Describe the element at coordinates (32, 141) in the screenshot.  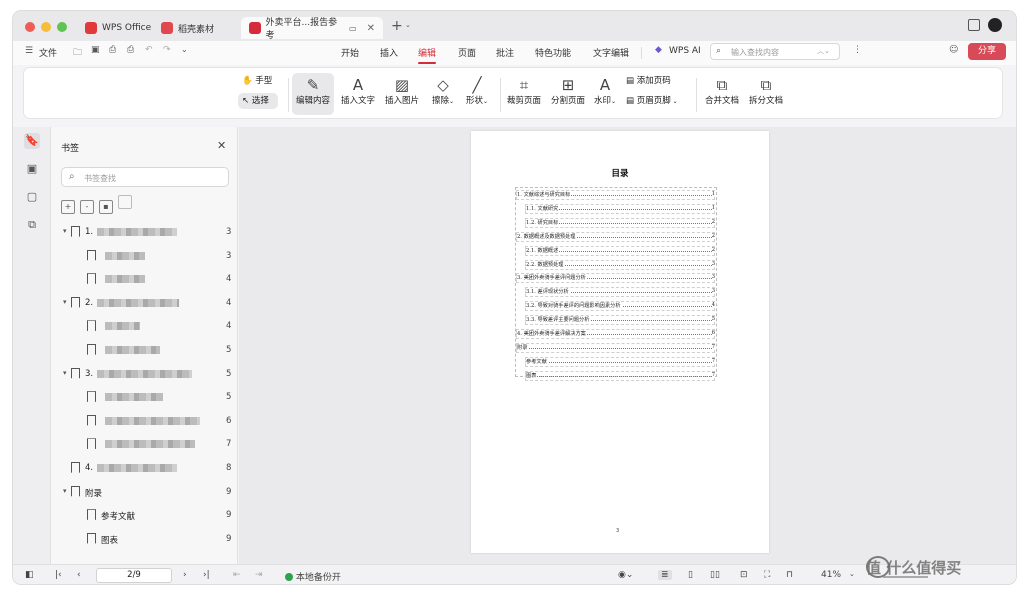
I see `bookmark-panel-icon: 🔖` at that location.